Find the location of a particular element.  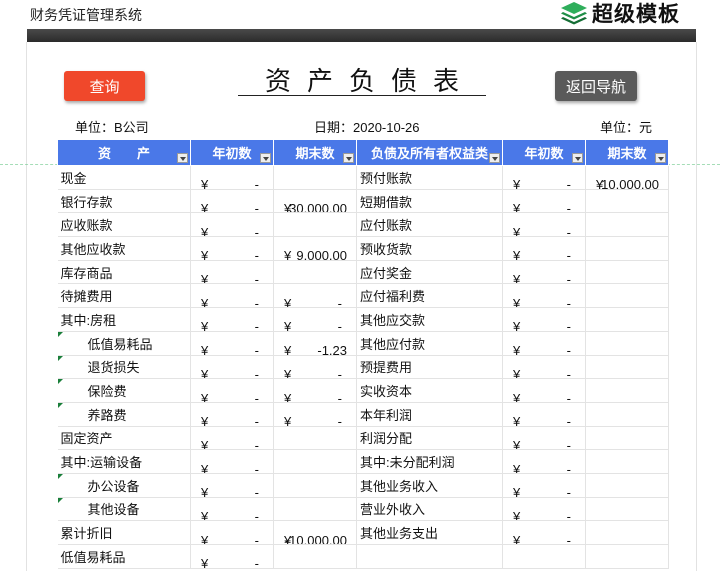

liability-name-cell: 其他业务收入 is located at coordinates (429, 485).